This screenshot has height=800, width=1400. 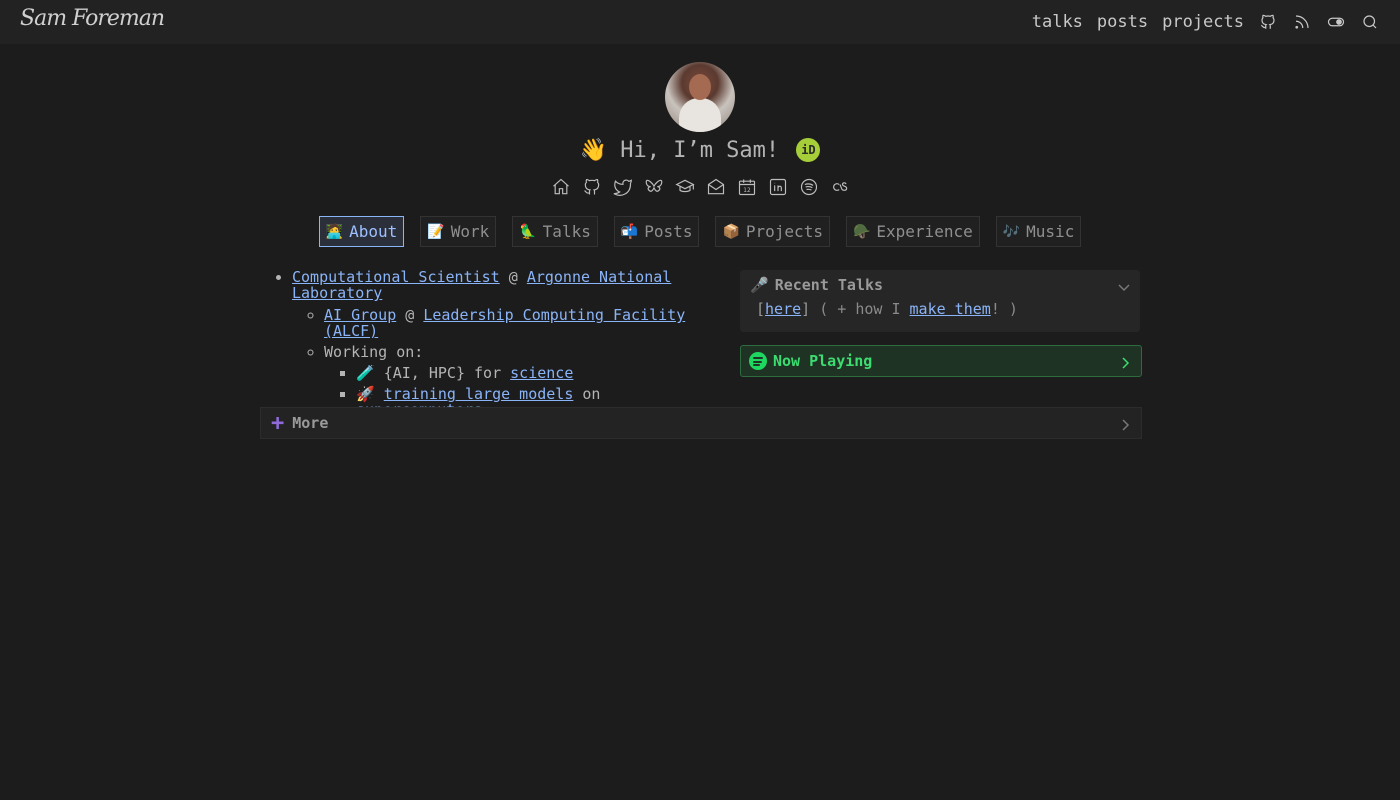 What do you see at coordinates (561, 187) in the screenshot?
I see `home-icon` at bounding box center [561, 187].